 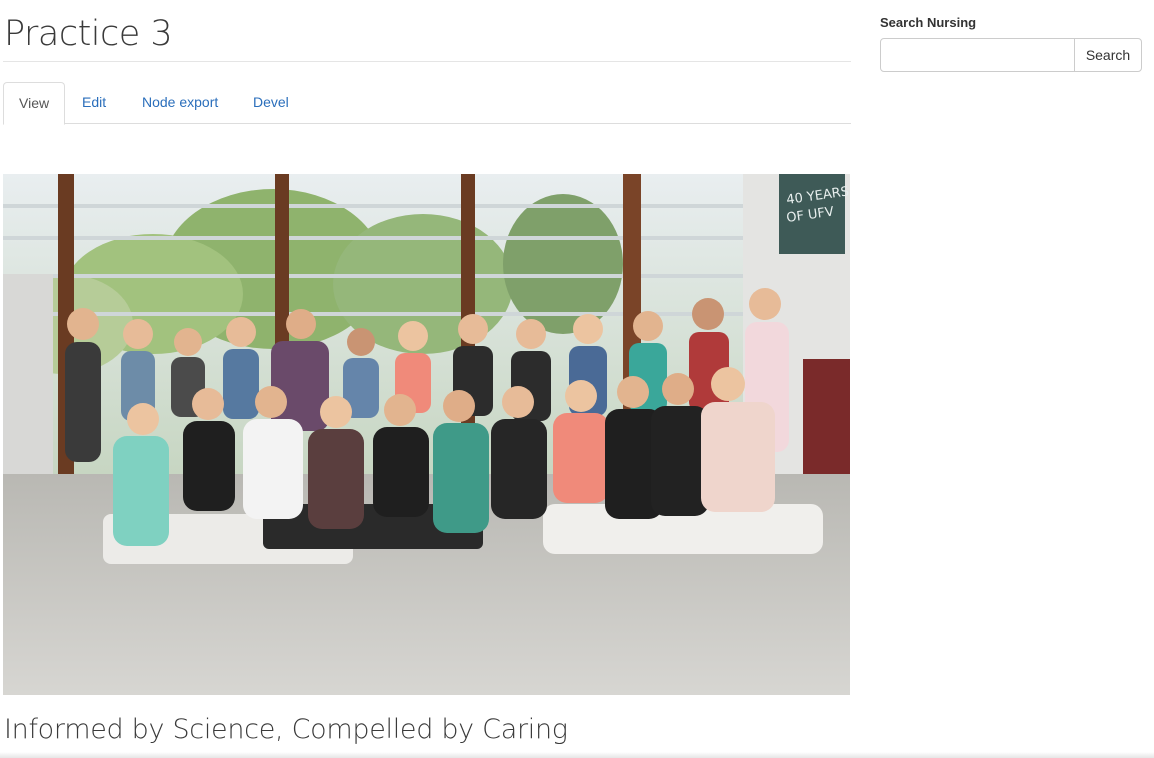 I want to click on title-divider, so click(x=427, y=61).